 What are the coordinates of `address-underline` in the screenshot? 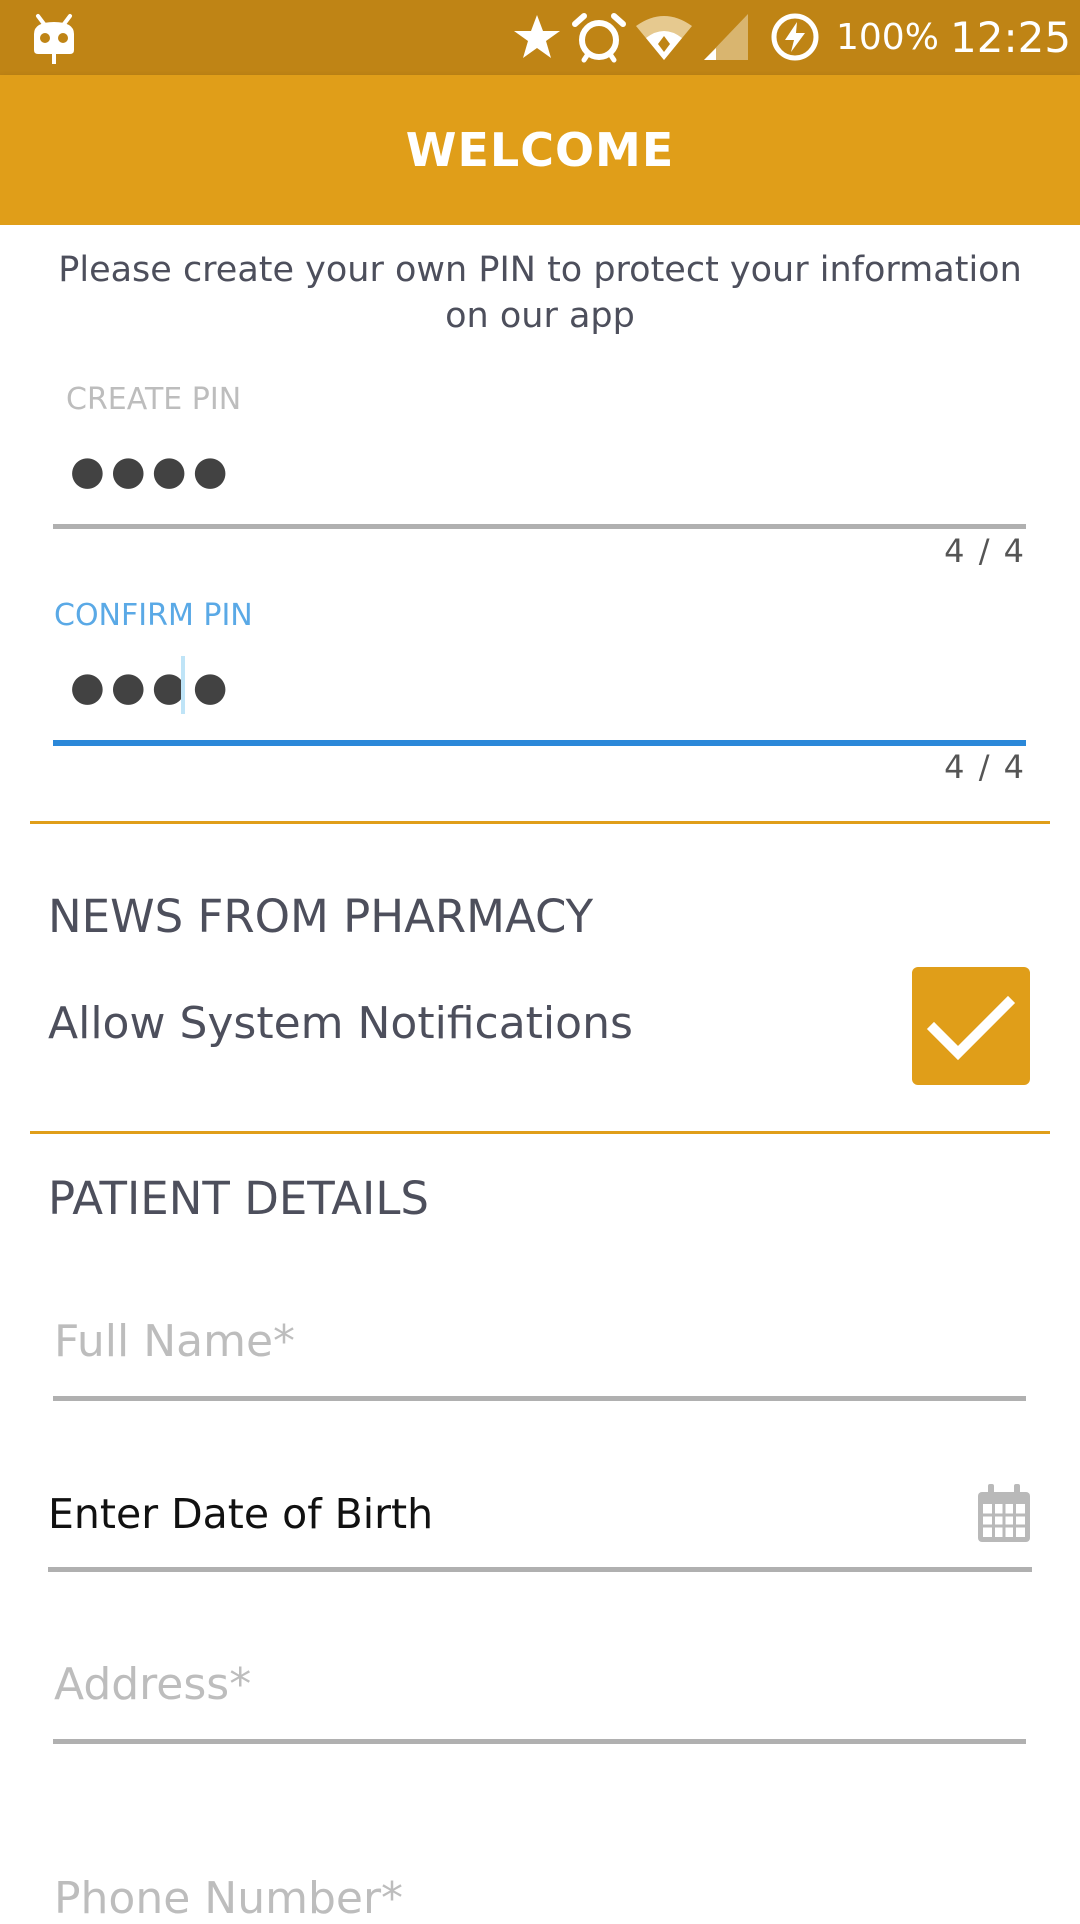 It's located at (539, 1741).